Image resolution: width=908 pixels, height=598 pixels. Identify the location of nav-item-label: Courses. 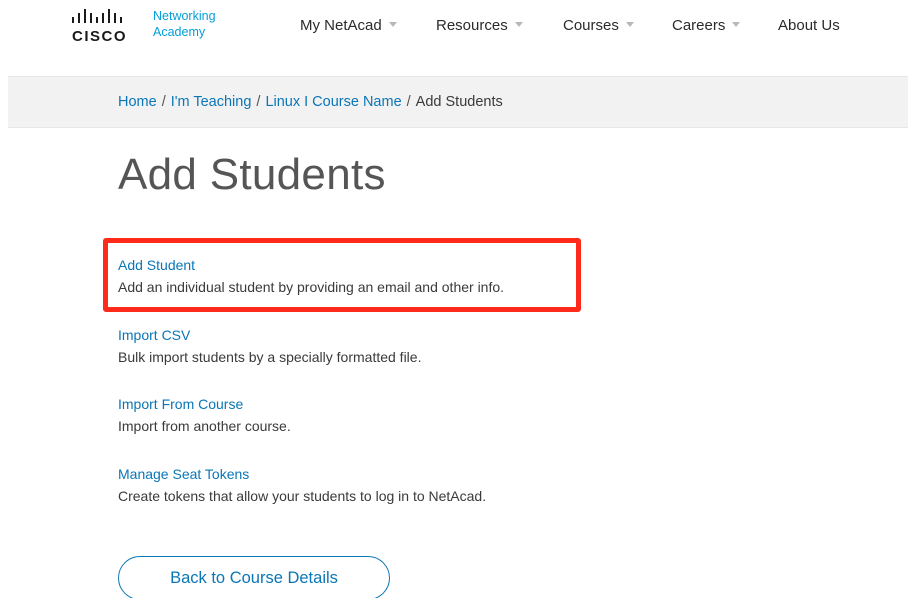
(591, 25).